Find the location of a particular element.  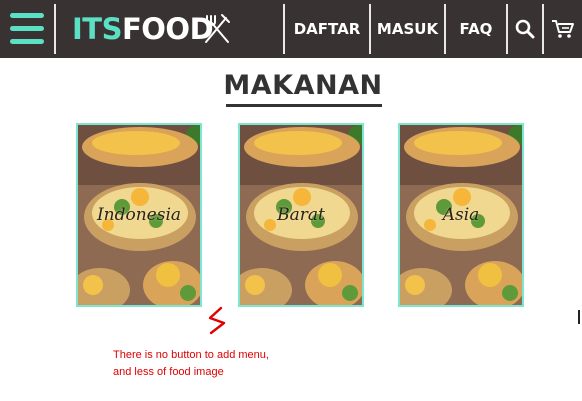

cart-button is located at coordinates (563, 29).